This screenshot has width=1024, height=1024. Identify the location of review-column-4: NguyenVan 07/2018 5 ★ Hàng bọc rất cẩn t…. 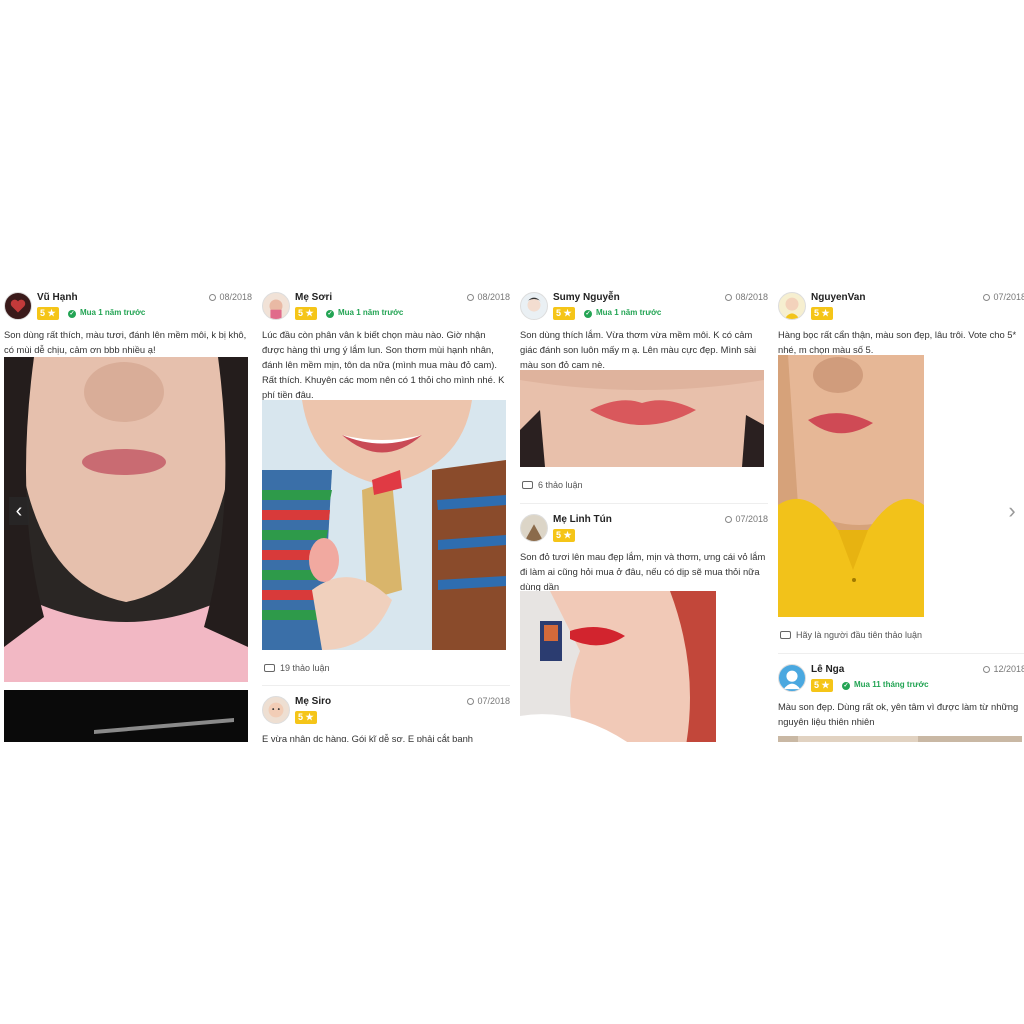
(901, 512).